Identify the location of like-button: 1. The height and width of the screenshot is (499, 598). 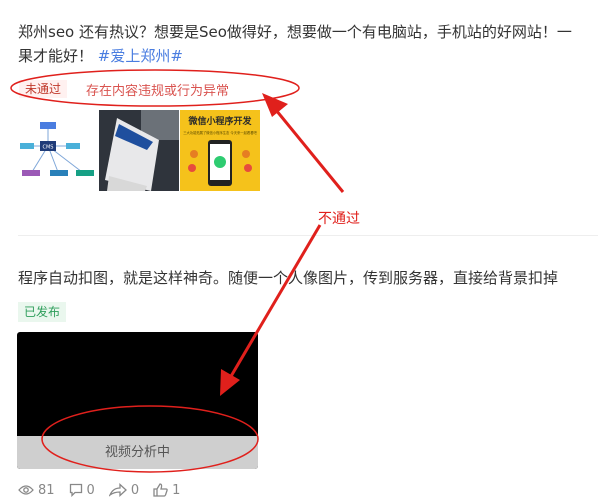
(166, 490).